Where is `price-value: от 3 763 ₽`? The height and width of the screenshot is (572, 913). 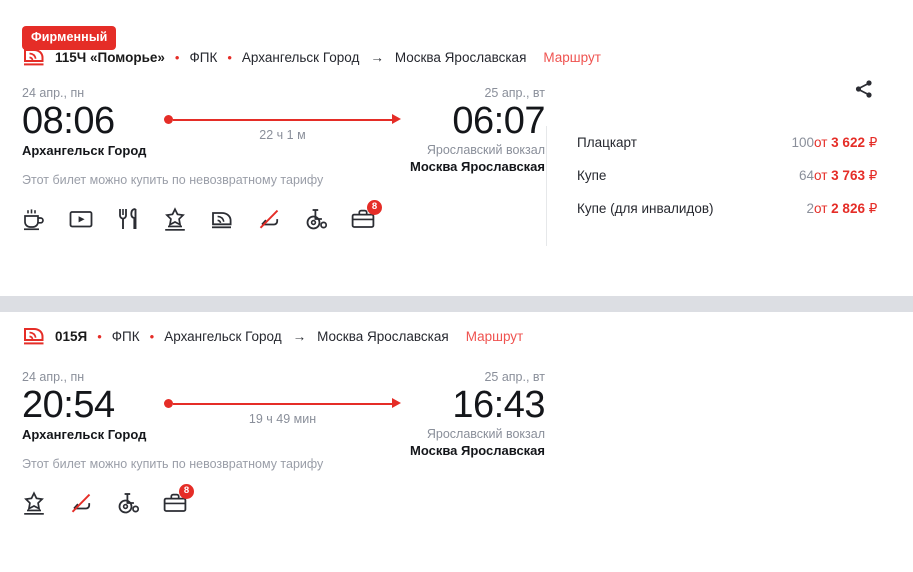 price-value: от 3 763 ₽ is located at coordinates (863, 176).